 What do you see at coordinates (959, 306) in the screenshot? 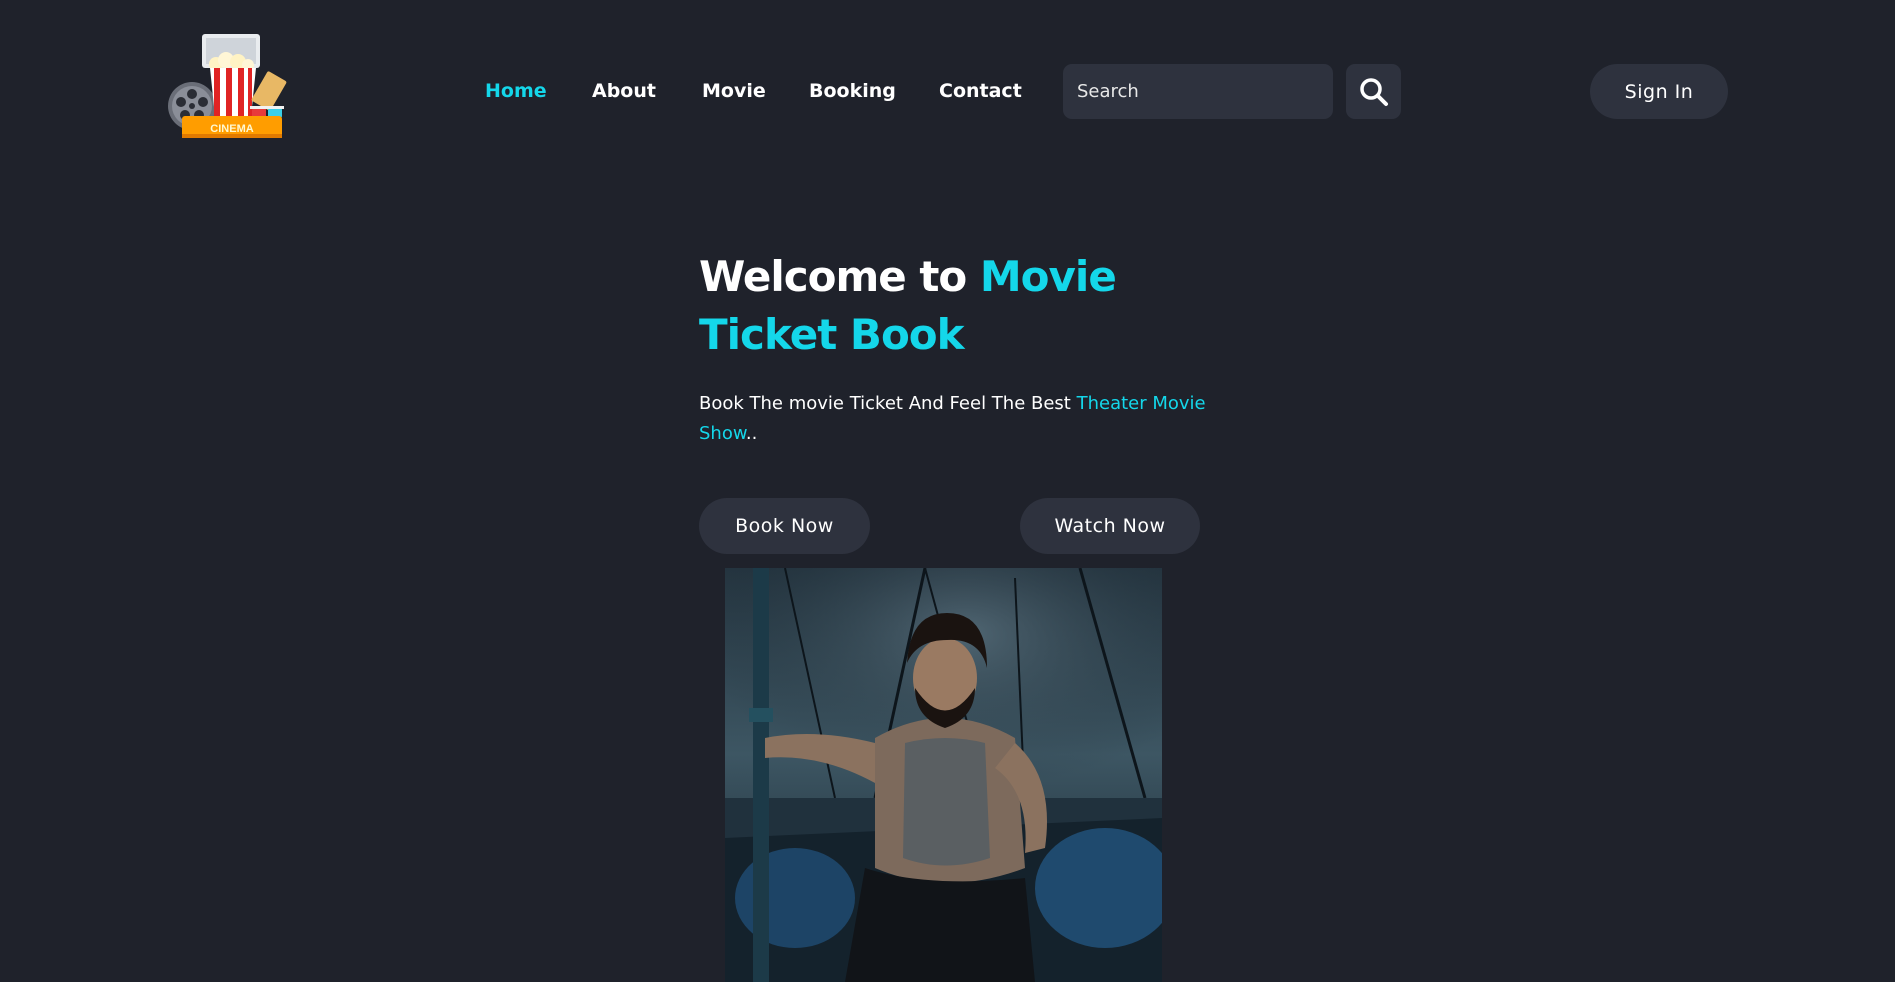
I see `hero-title: Welcome to Movie Ticket Book` at bounding box center [959, 306].